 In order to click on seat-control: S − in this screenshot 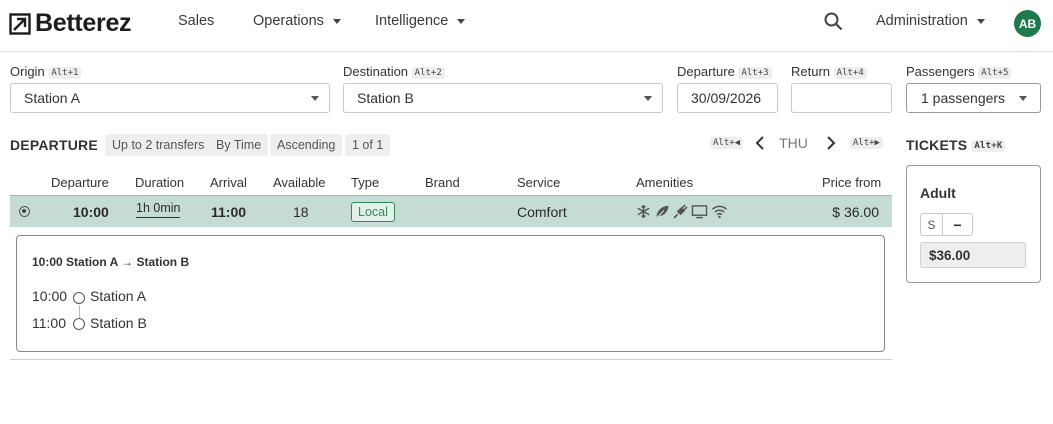, I will do `click(946, 224)`.